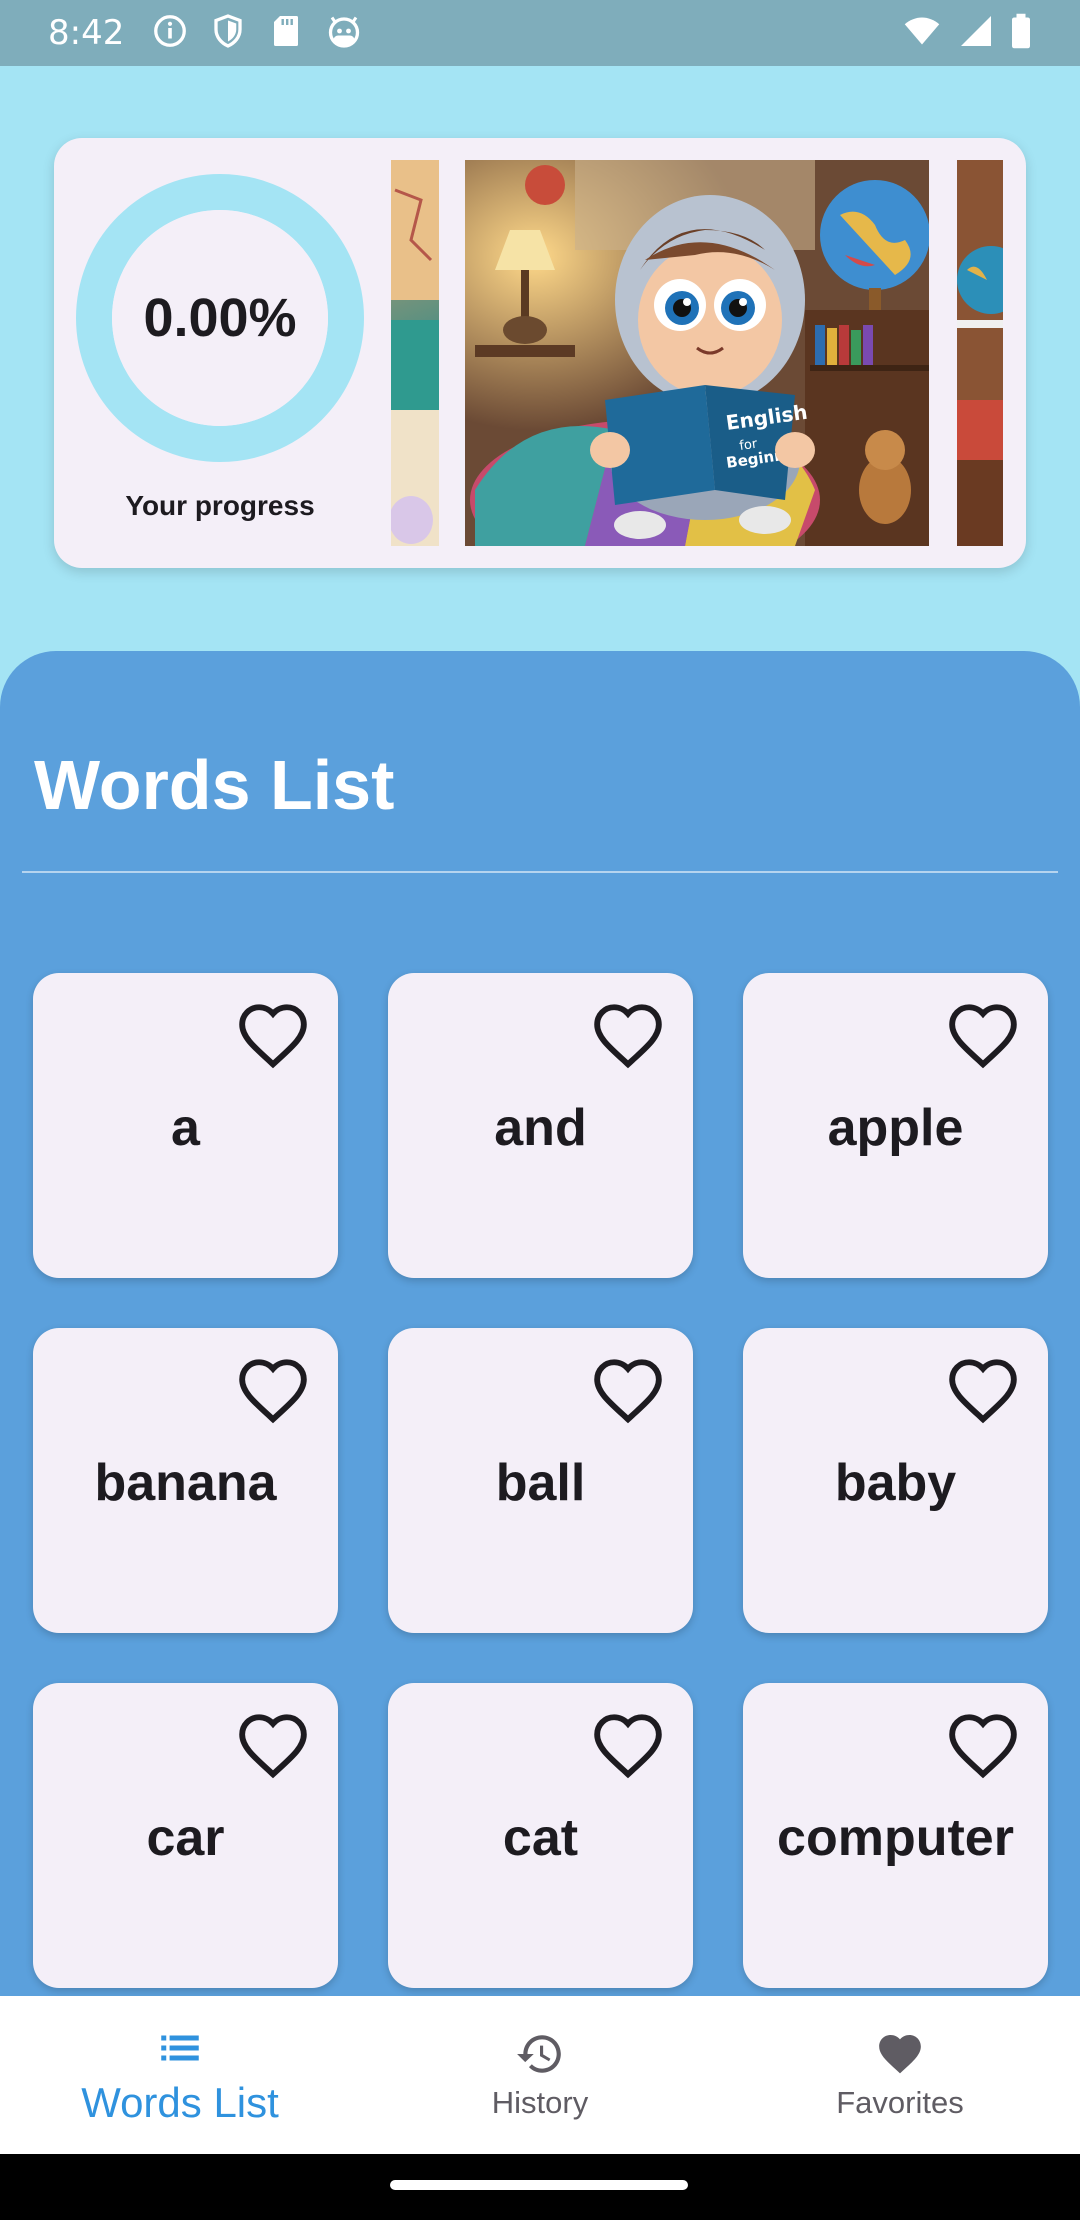  I want to click on gesture-bar, so click(540, 2187).